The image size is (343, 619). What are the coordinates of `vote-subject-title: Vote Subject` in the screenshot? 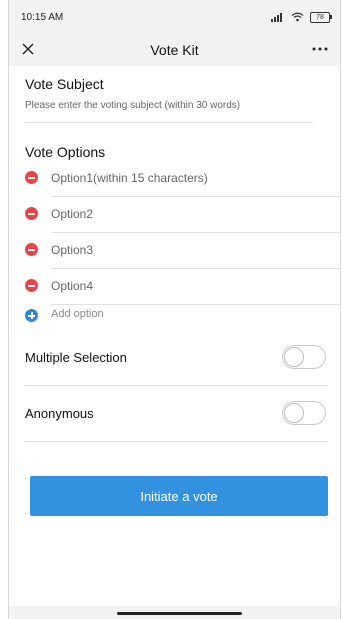 It's located at (64, 84).